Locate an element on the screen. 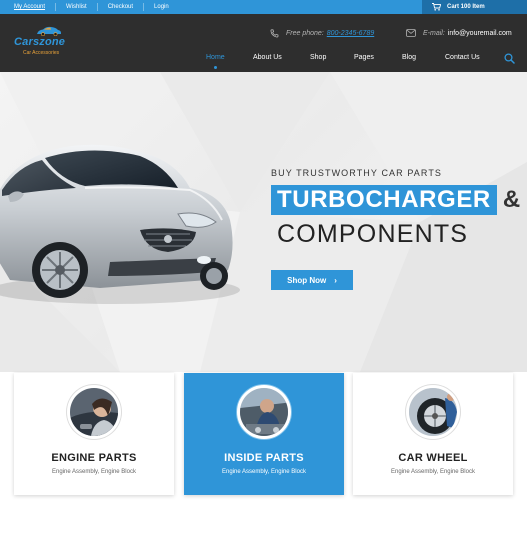  hero-headline: TURBOCHARGER & is located at coordinates (395, 200).